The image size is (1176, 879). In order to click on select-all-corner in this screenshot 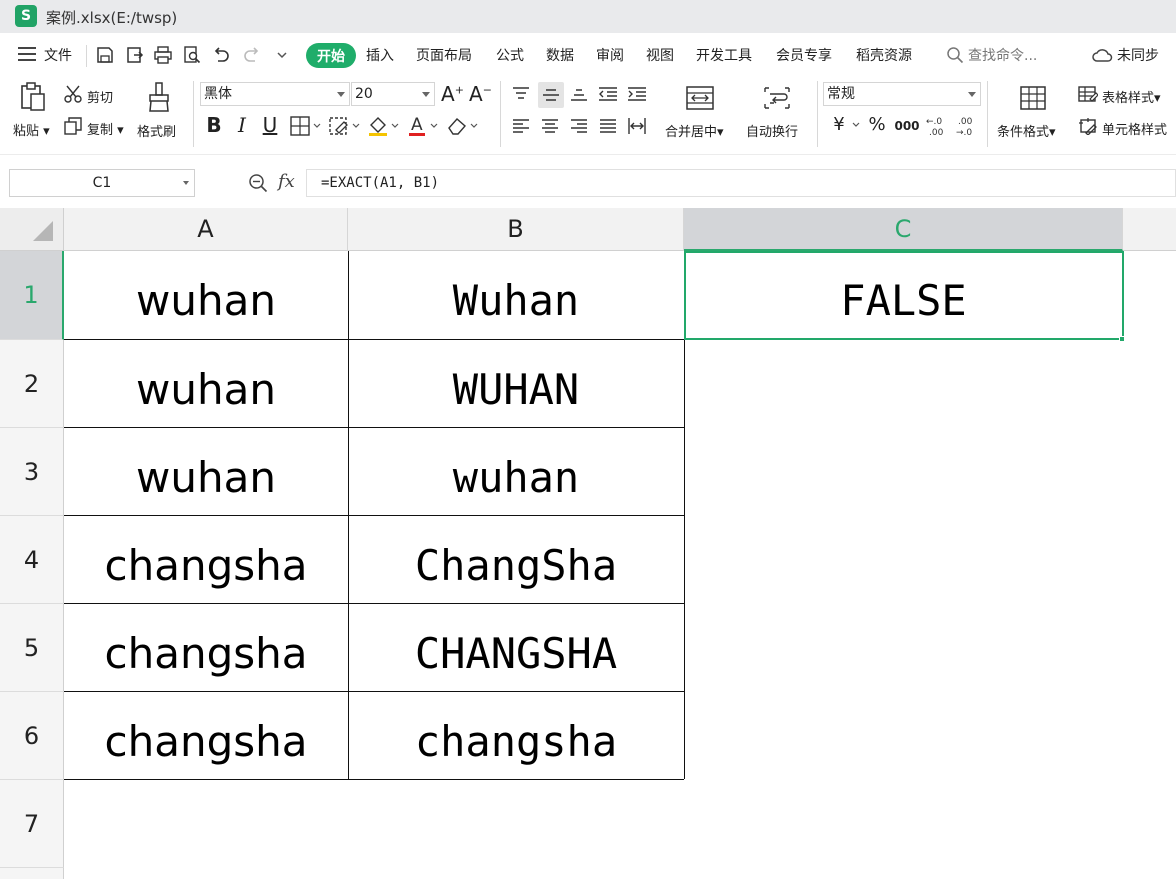, I will do `click(32, 229)`.